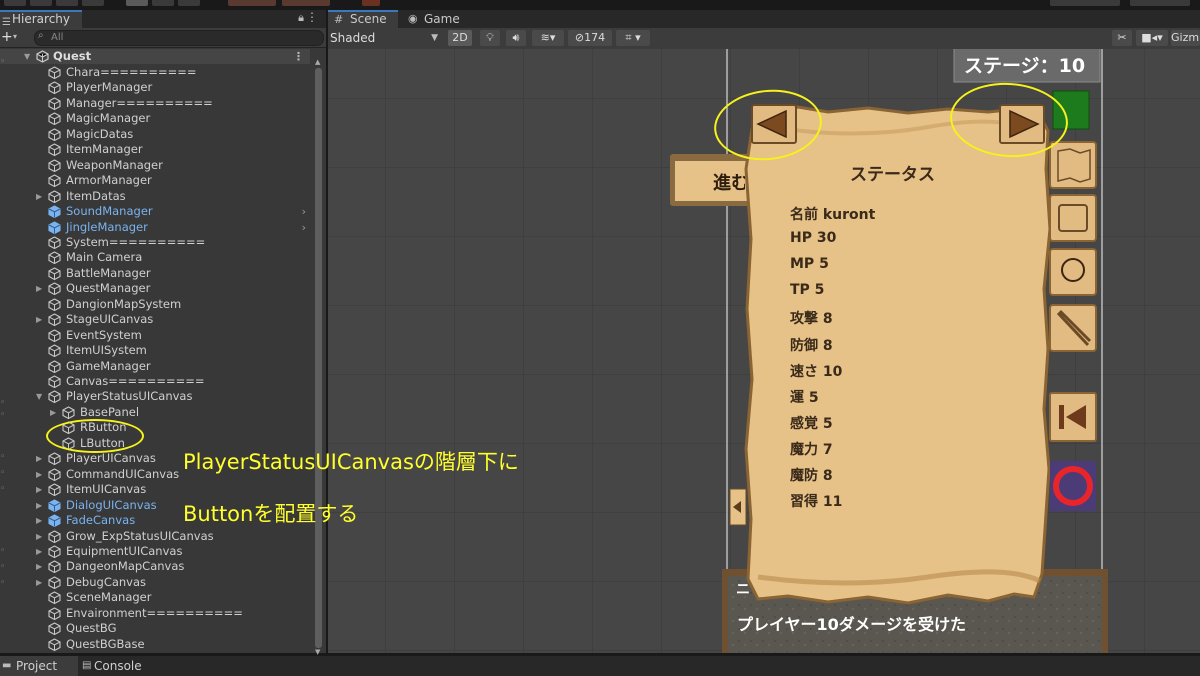 Image resolution: width=1200 pixels, height=676 pixels. Describe the element at coordinates (39, 666) in the screenshot. I see `tab-project: ▬ Project` at that location.